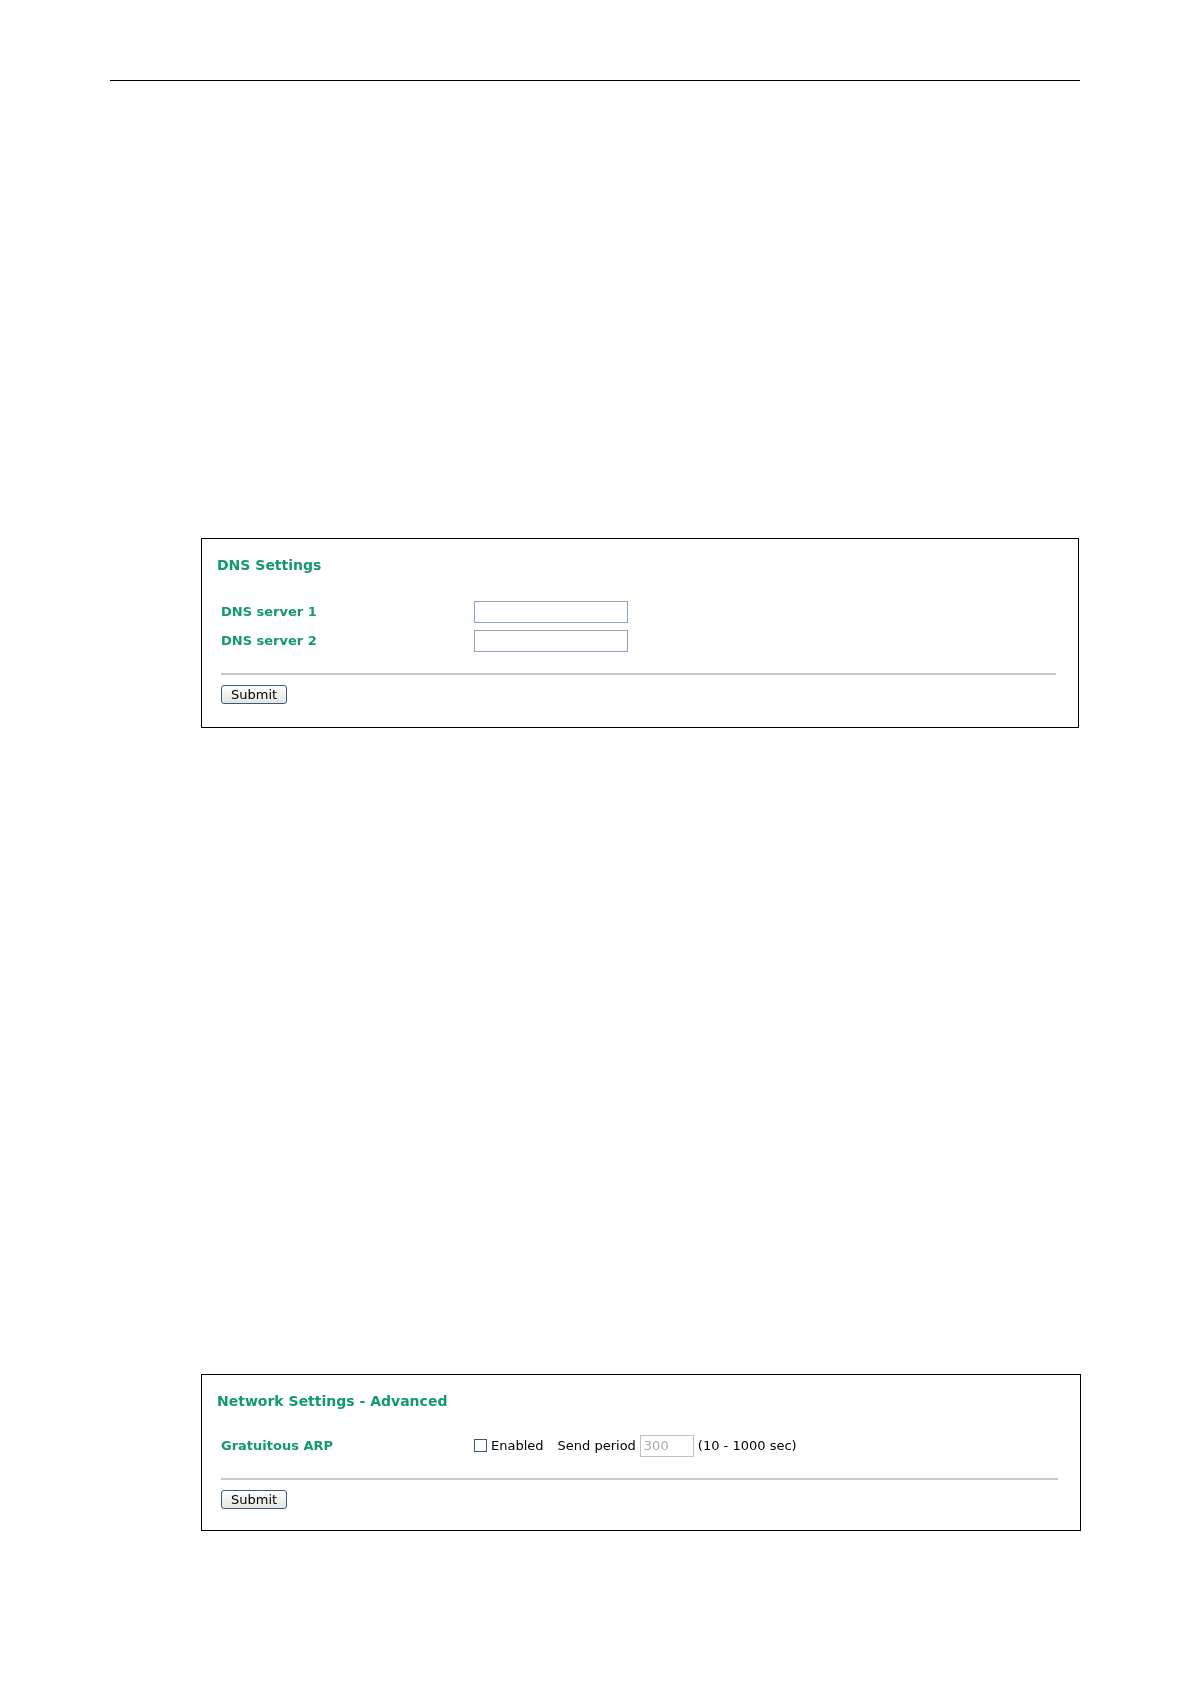 Image resolution: width=1191 pixels, height=1684 pixels. Describe the element at coordinates (747, 1445) in the screenshot. I see `range-hint: (10 - 1000 sec)` at that location.